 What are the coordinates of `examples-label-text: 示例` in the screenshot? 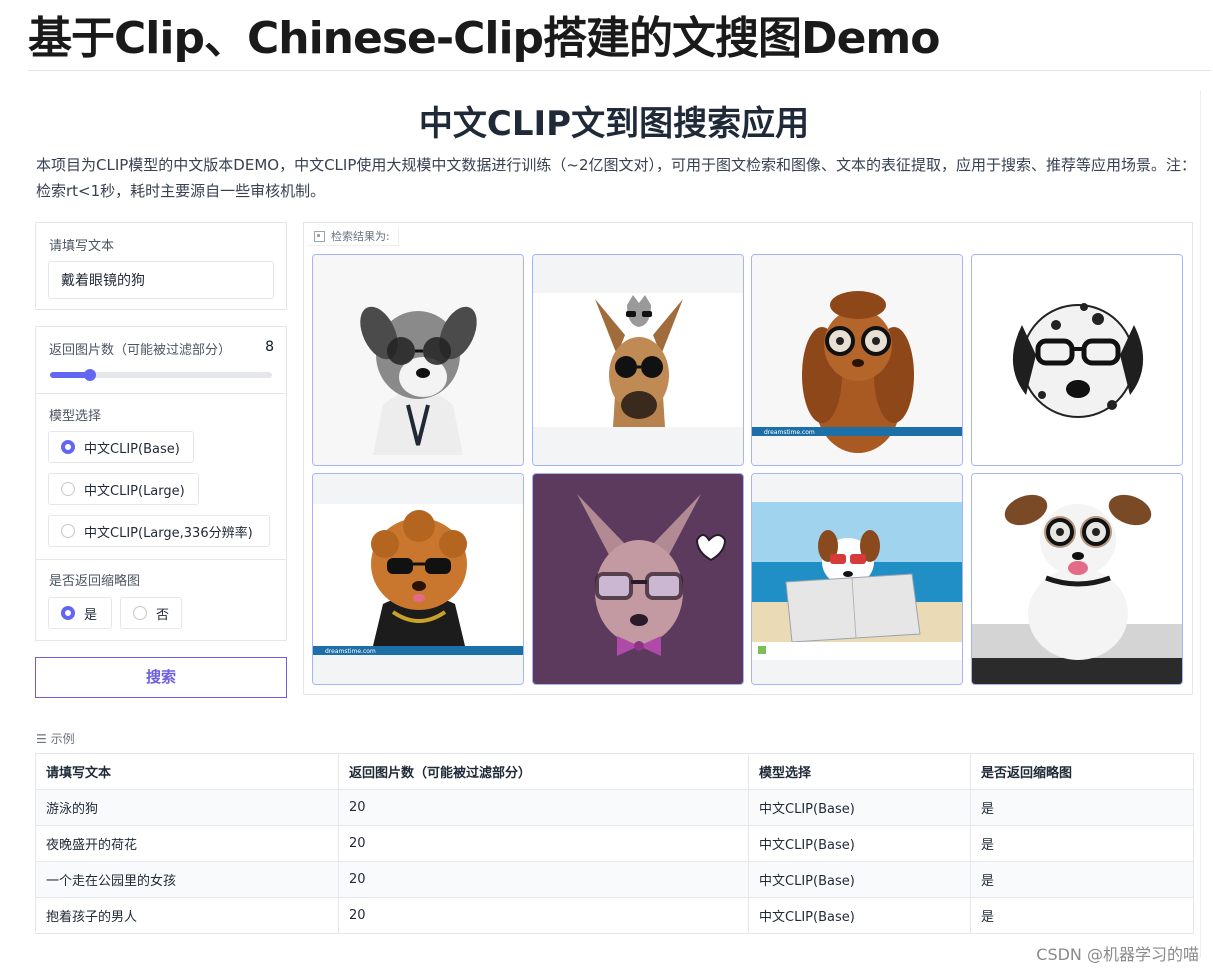 It's located at (62, 739).